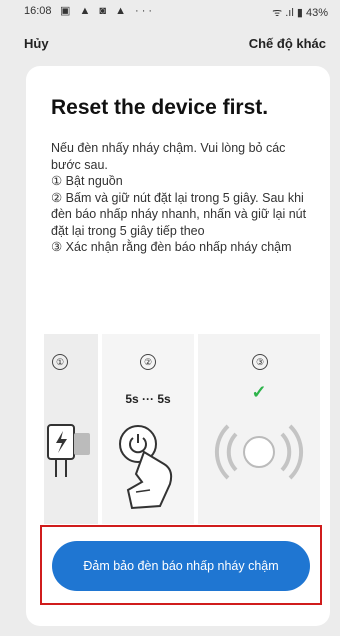 The width and height of the screenshot is (340, 636). I want to click on check-icon: ✓, so click(259, 392).